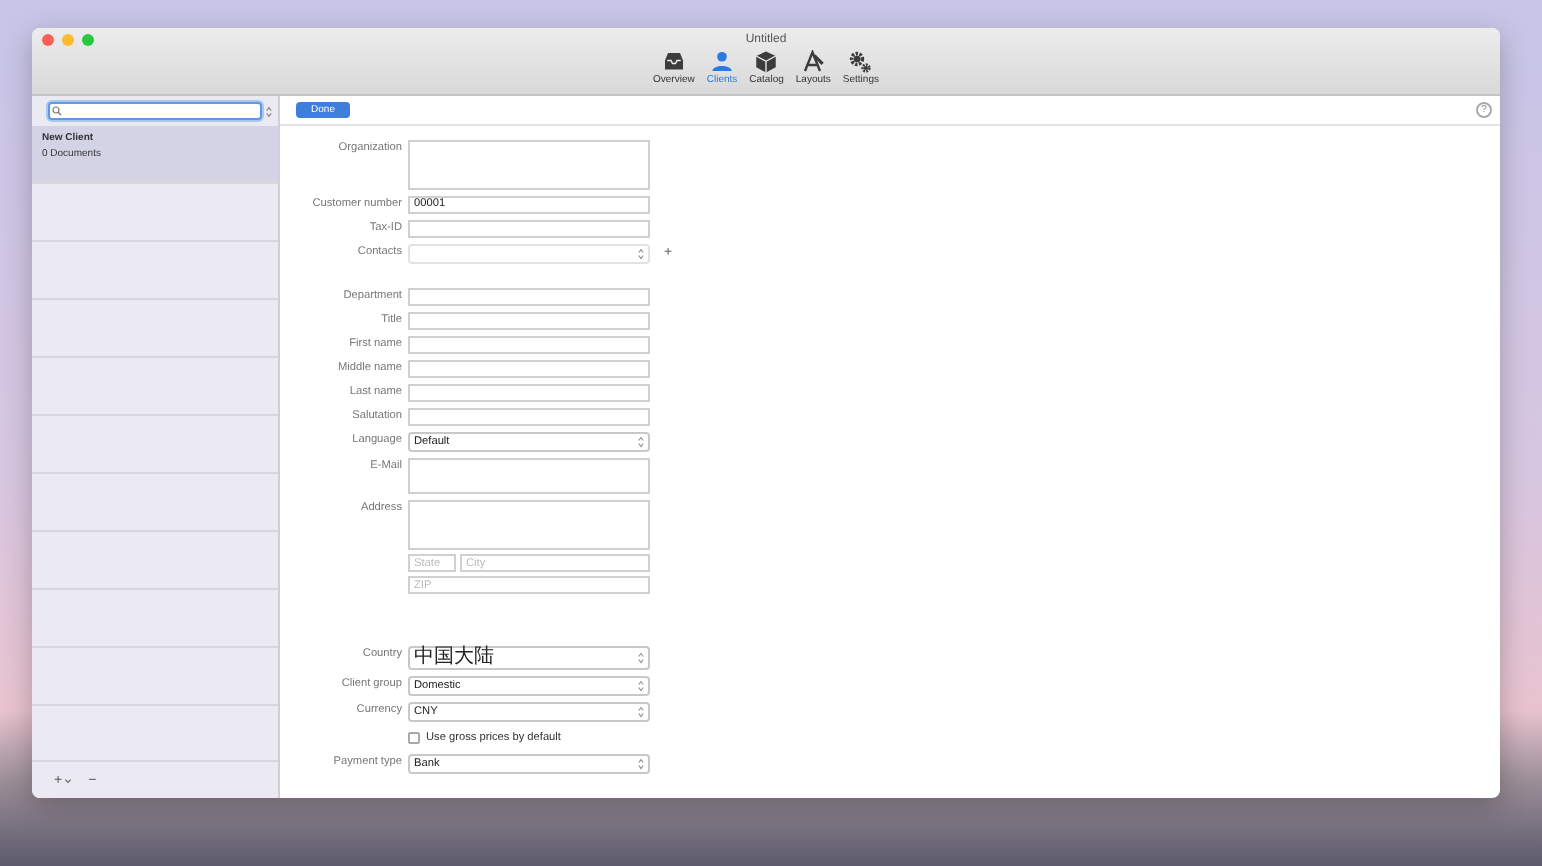 Image resolution: width=1542 pixels, height=866 pixels. What do you see at coordinates (860, 62) in the screenshot?
I see `gears-icon` at bounding box center [860, 62].